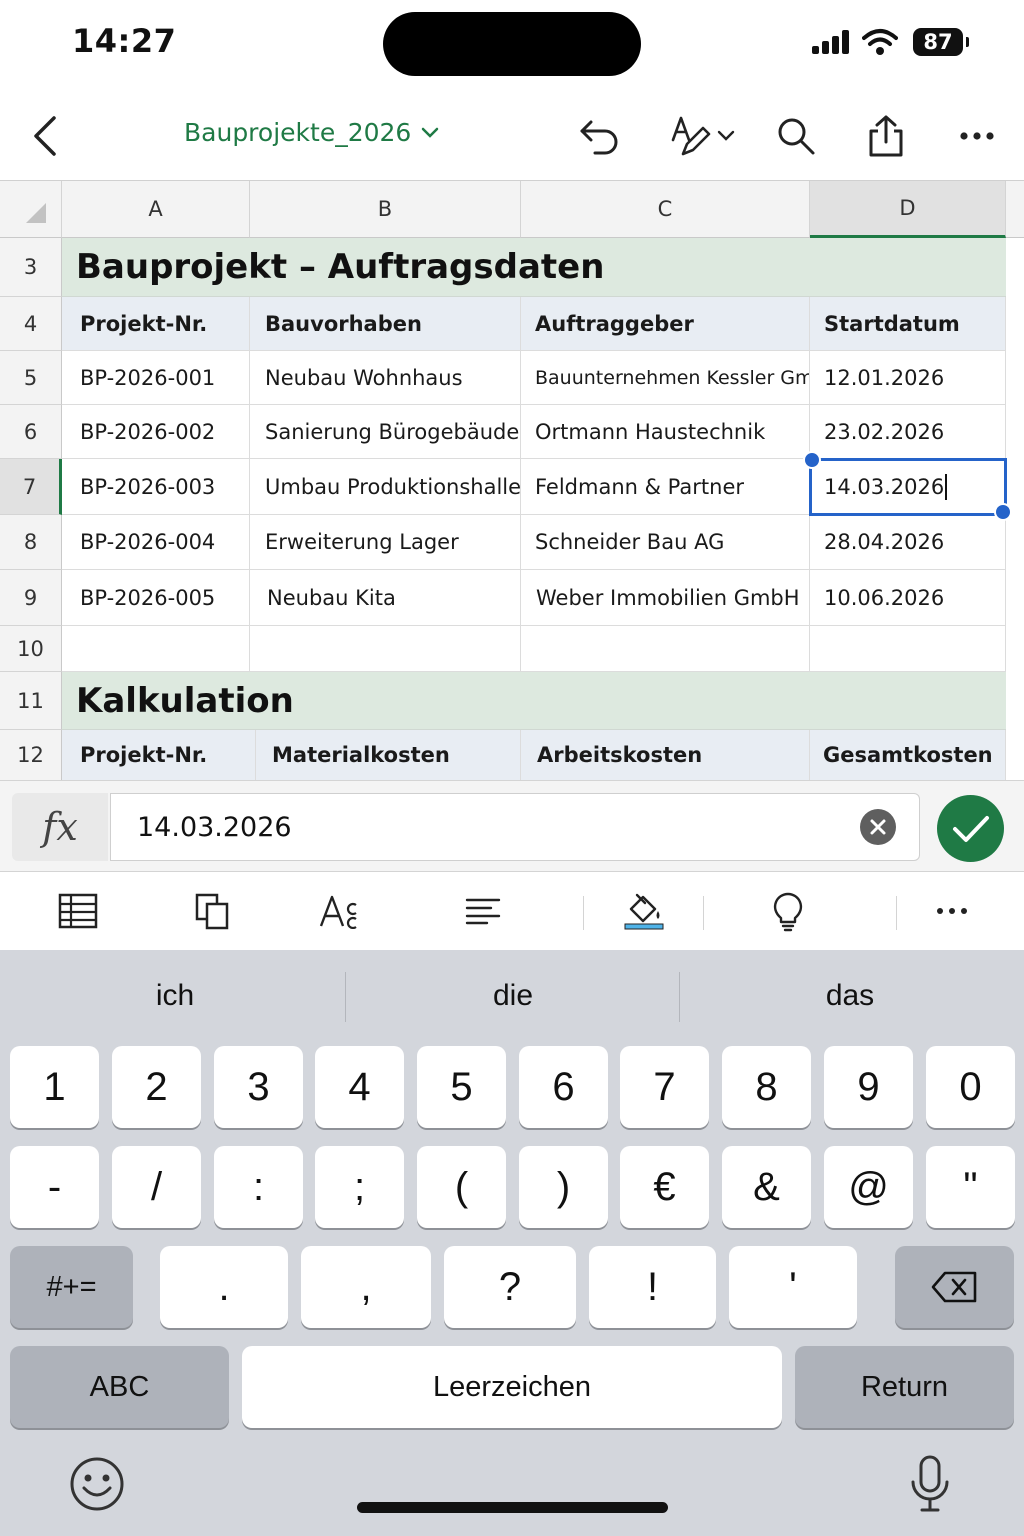 This screenshot has width=1024, height=1536. What do you see at coordinates (665, 209) in the screenshot?
I see `column-header-c: C` at bounding box center [665, 209].